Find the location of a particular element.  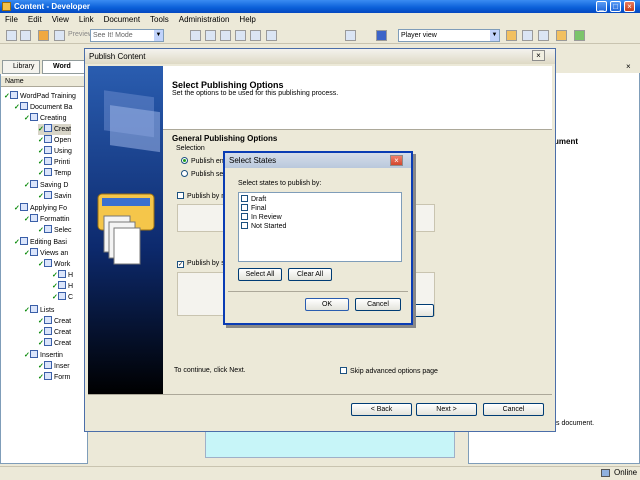

tree-node: ✓ Temp is located at coordinates (54, 173).